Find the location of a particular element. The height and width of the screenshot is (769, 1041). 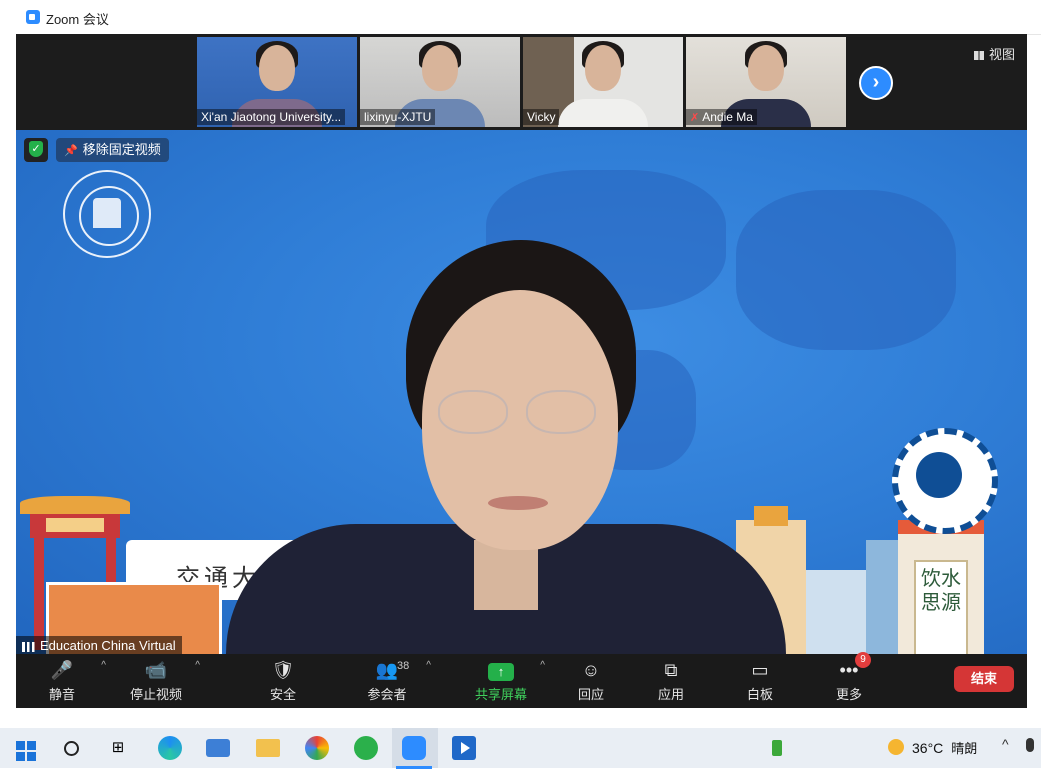

window-title: Zoom 会议 is located at coordinates (77, 19).